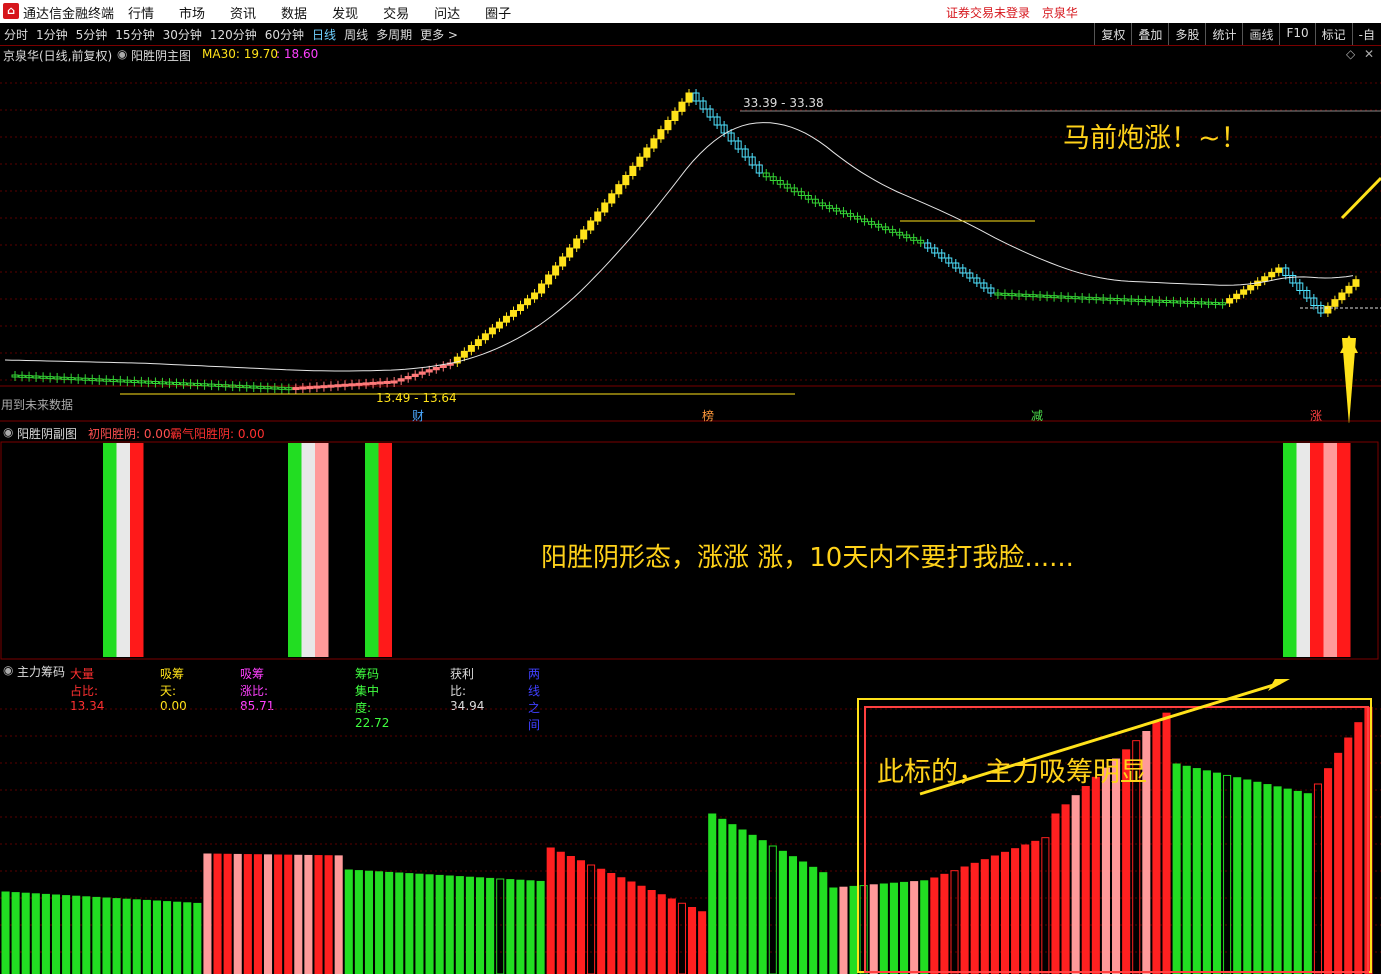 This screenshot has height=974, width=1381. What do you see at coordinates (498, 12) in the screenshot?
I see `menu-item-7: 圈子` at bounding box center [498, 12].